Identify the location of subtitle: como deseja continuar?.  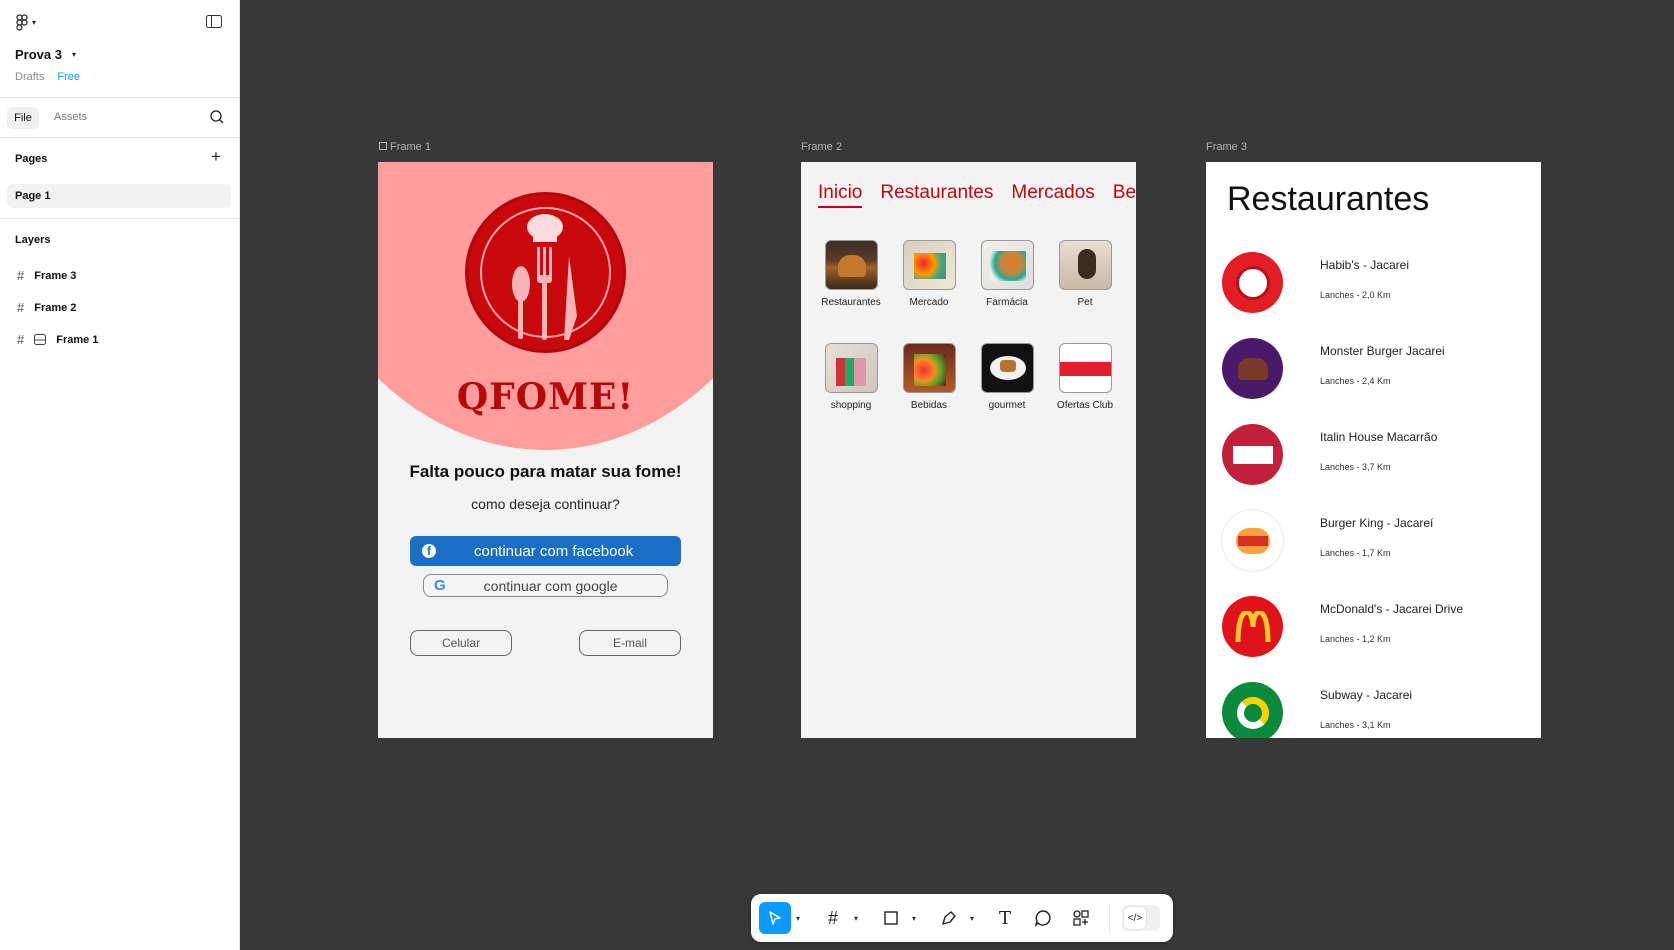
(545, 504).